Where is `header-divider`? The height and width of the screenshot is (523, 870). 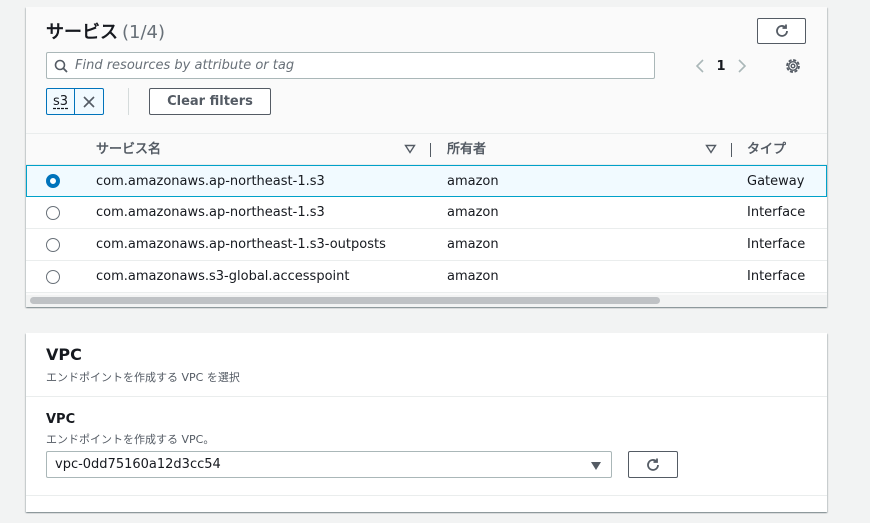 header-divider is located at coordinates (426, 396).